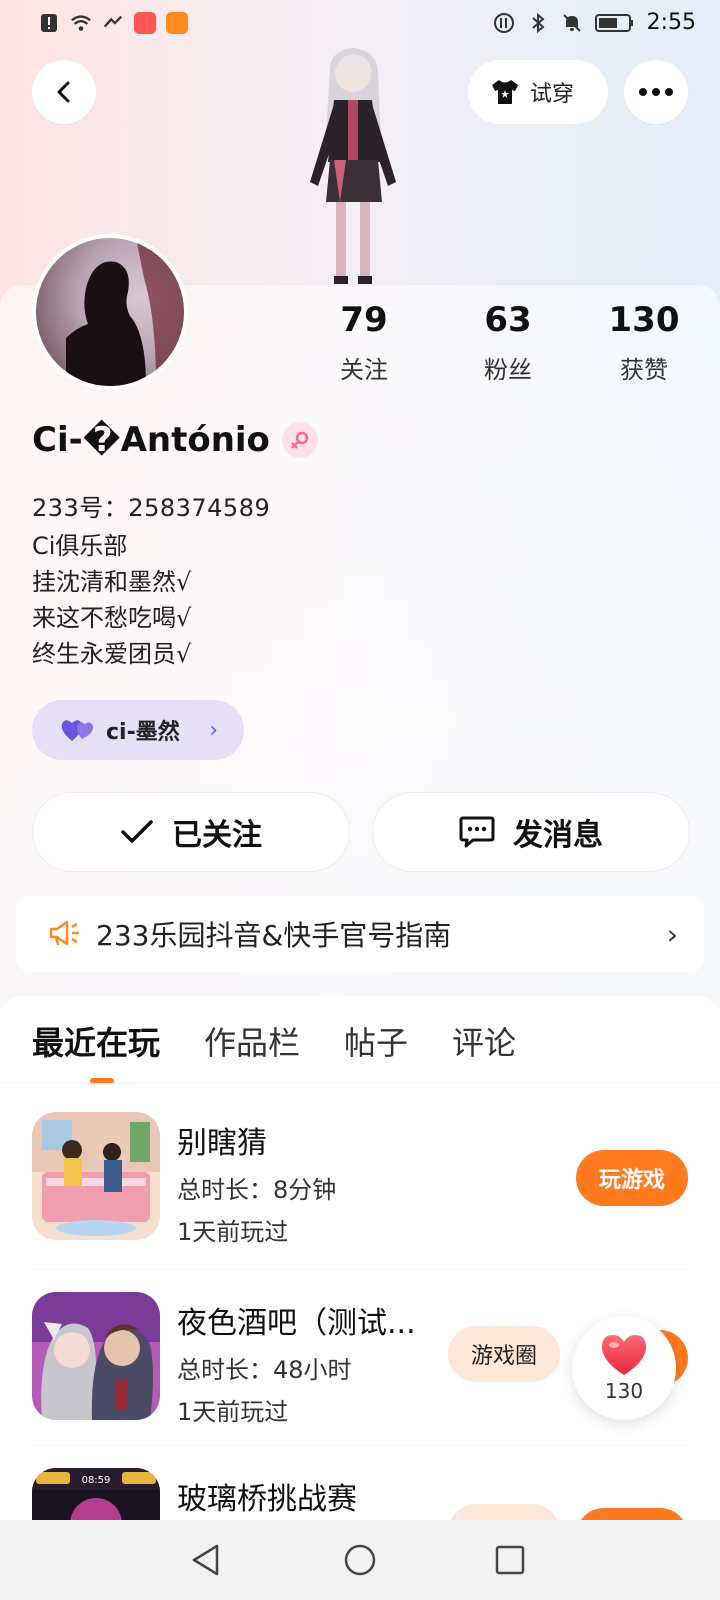 This screenshot has height=1600, width=720. I want to click on alert-icon, so click(49, 23).